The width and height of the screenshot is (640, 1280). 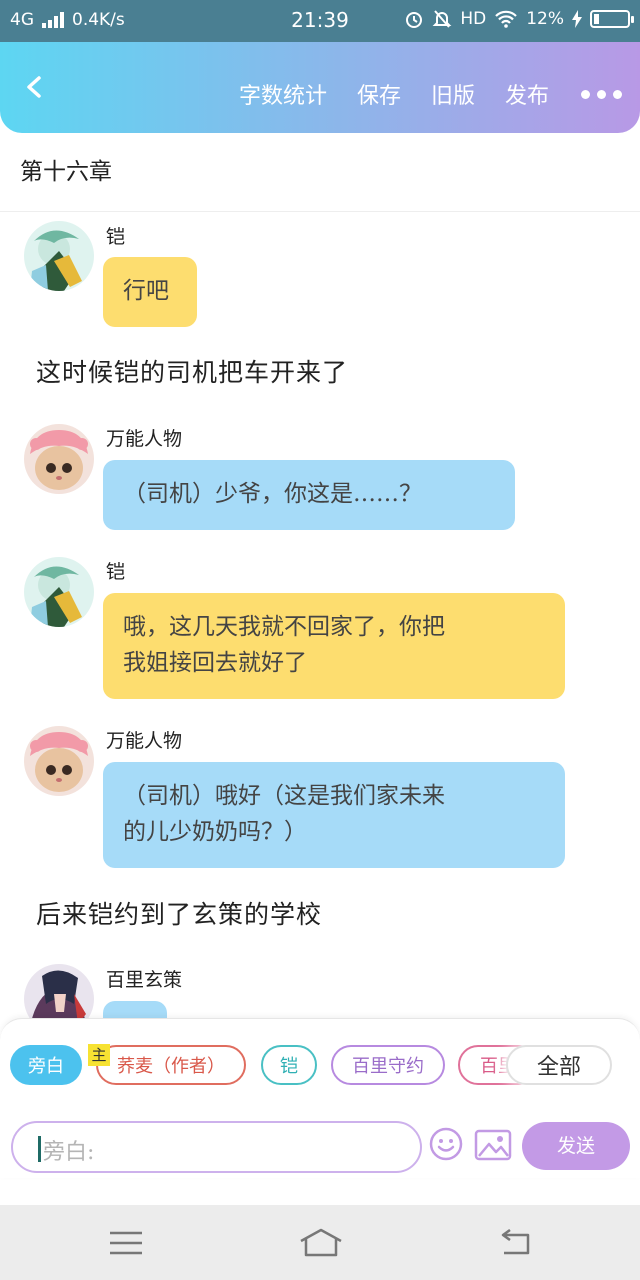 I want to click on alarm-icon, so click(x=414, y=20).